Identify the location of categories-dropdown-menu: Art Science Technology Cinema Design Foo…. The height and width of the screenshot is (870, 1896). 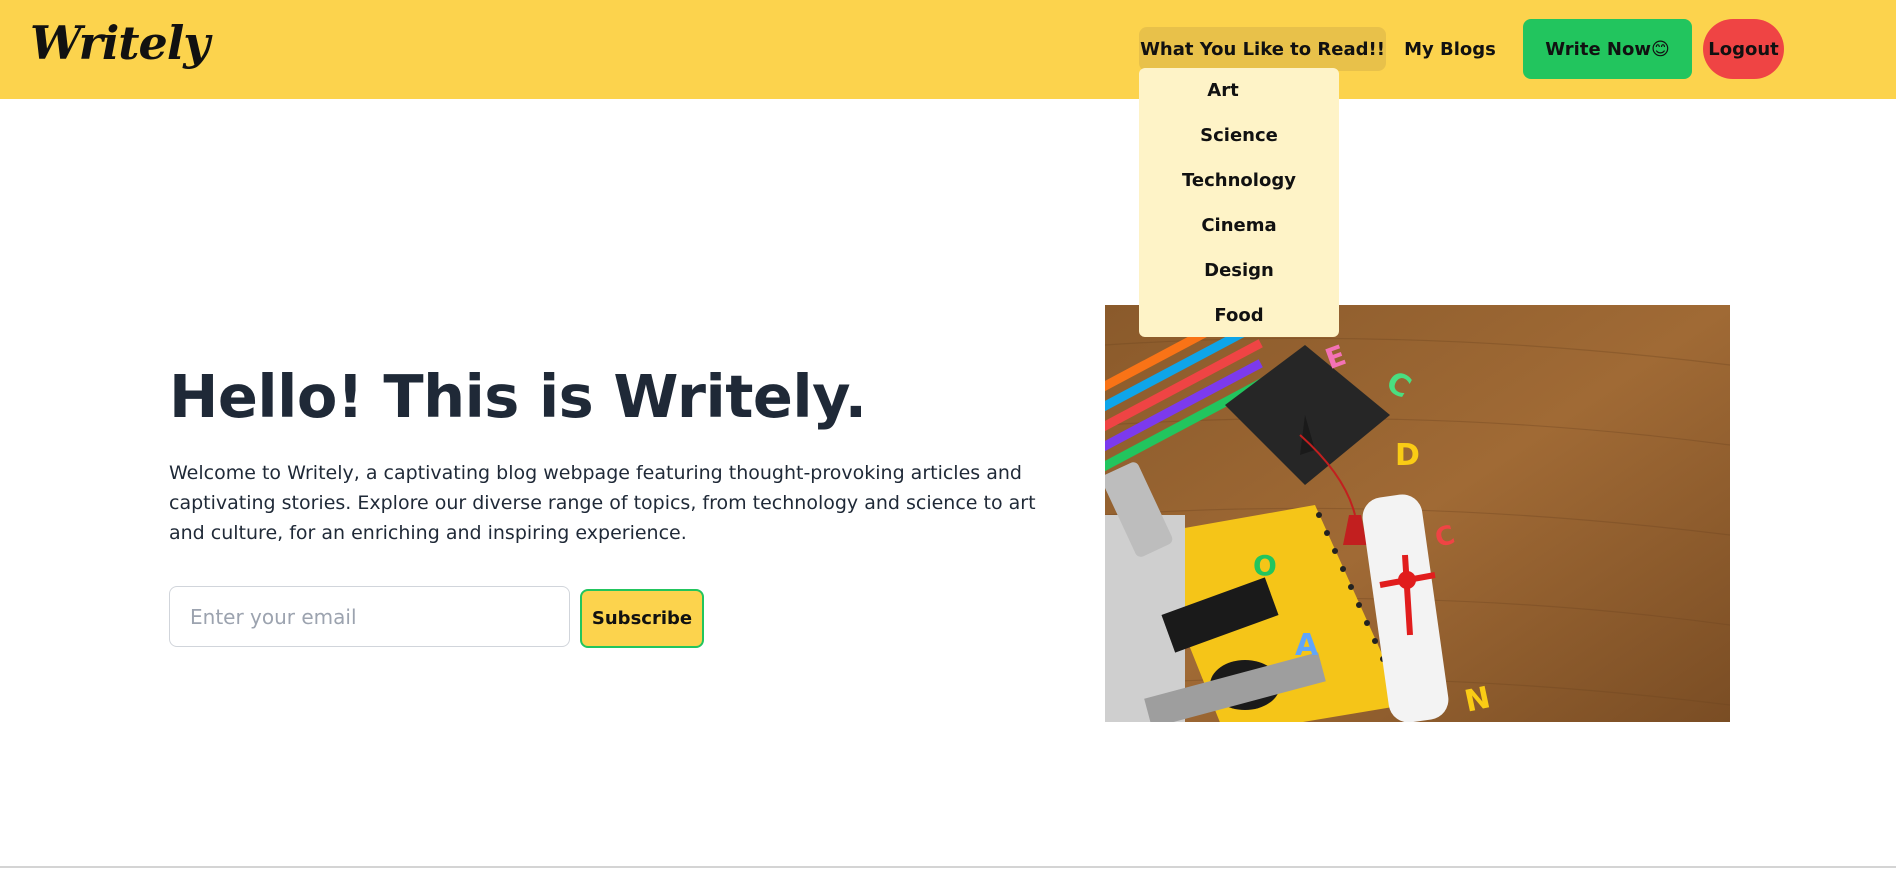
(1239, 202).